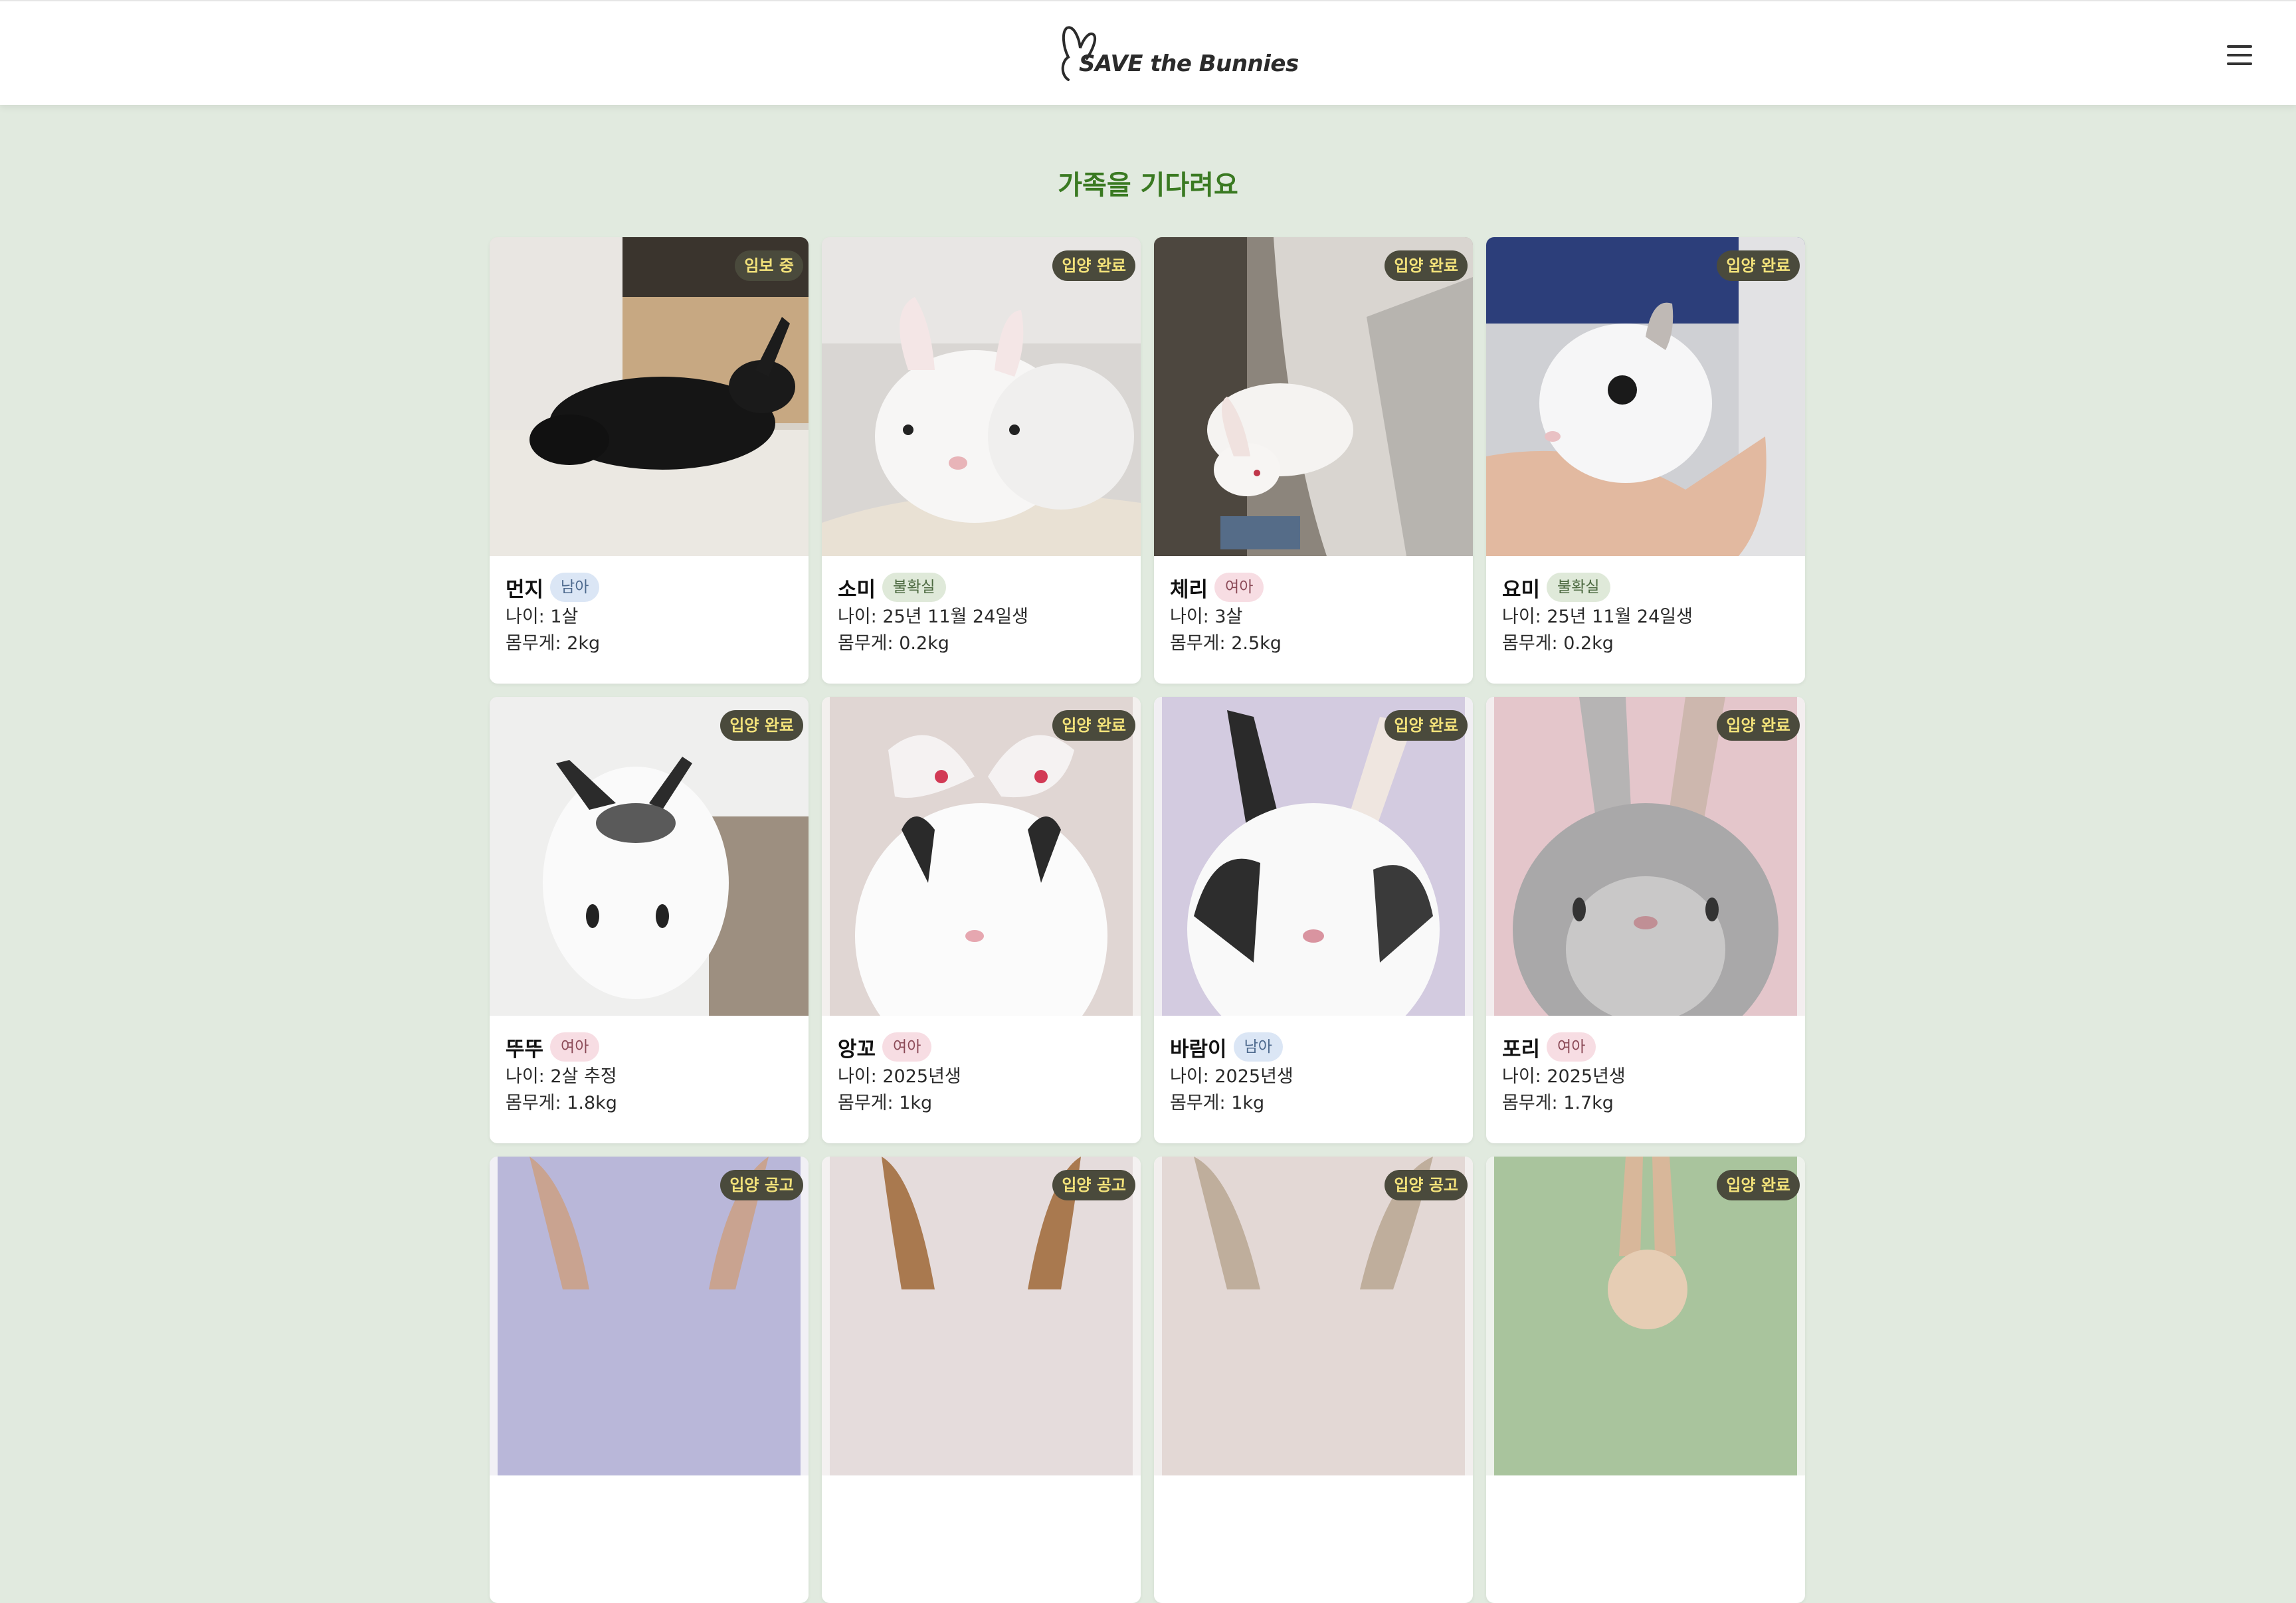 The height and width of the screenshot is (1603, 2296). I want to click on bunny-card: 입양 완료 포리 여아 나이: 2025년생 몸무게: 1.7kg, so click(1645, 920).